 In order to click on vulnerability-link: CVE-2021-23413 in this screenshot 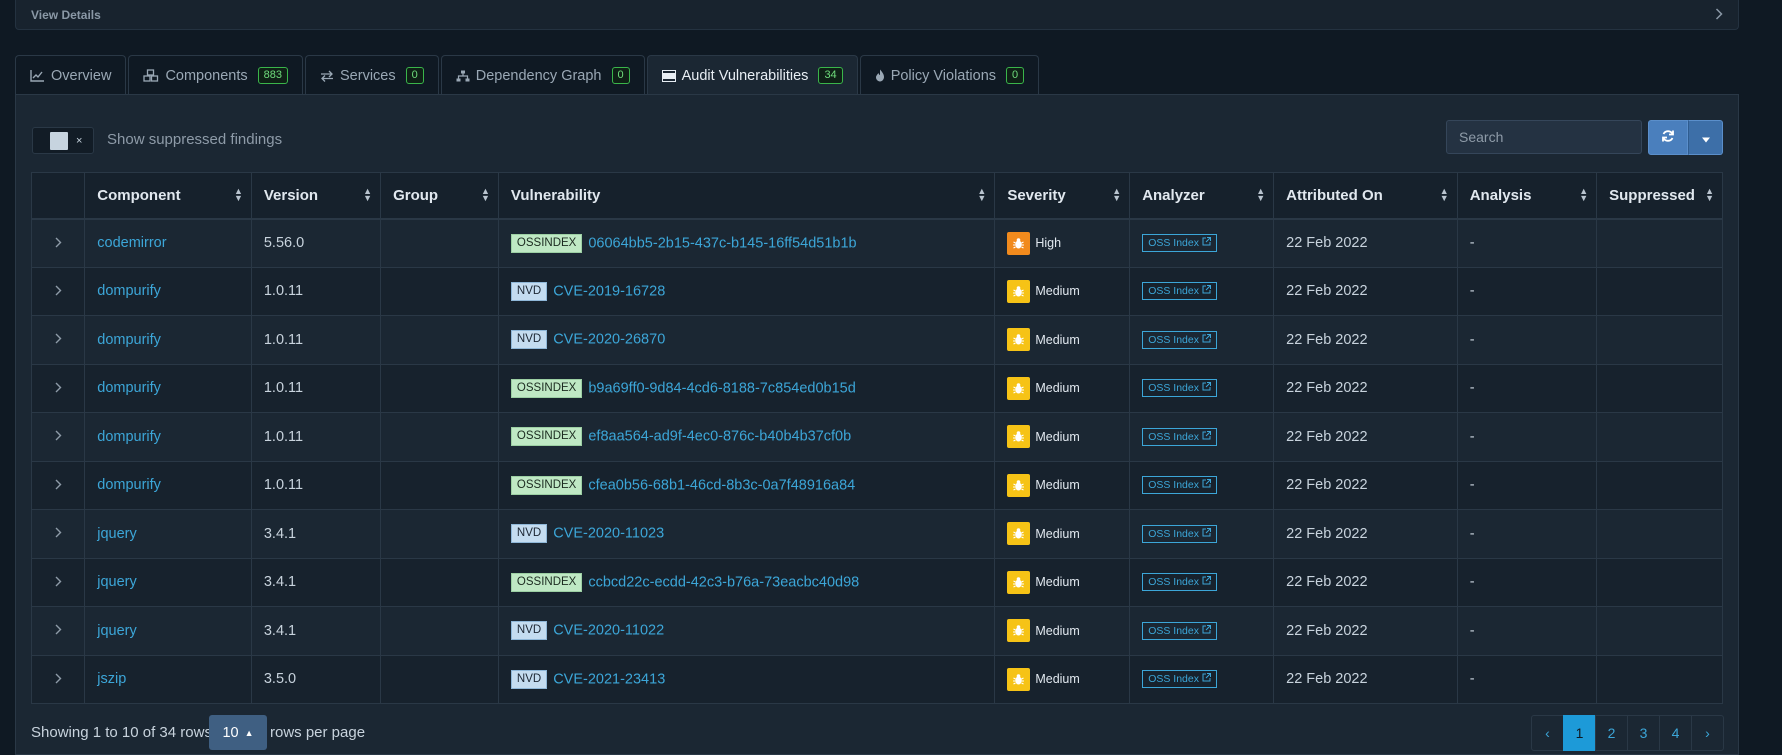, I will do `click(609, 679)`.